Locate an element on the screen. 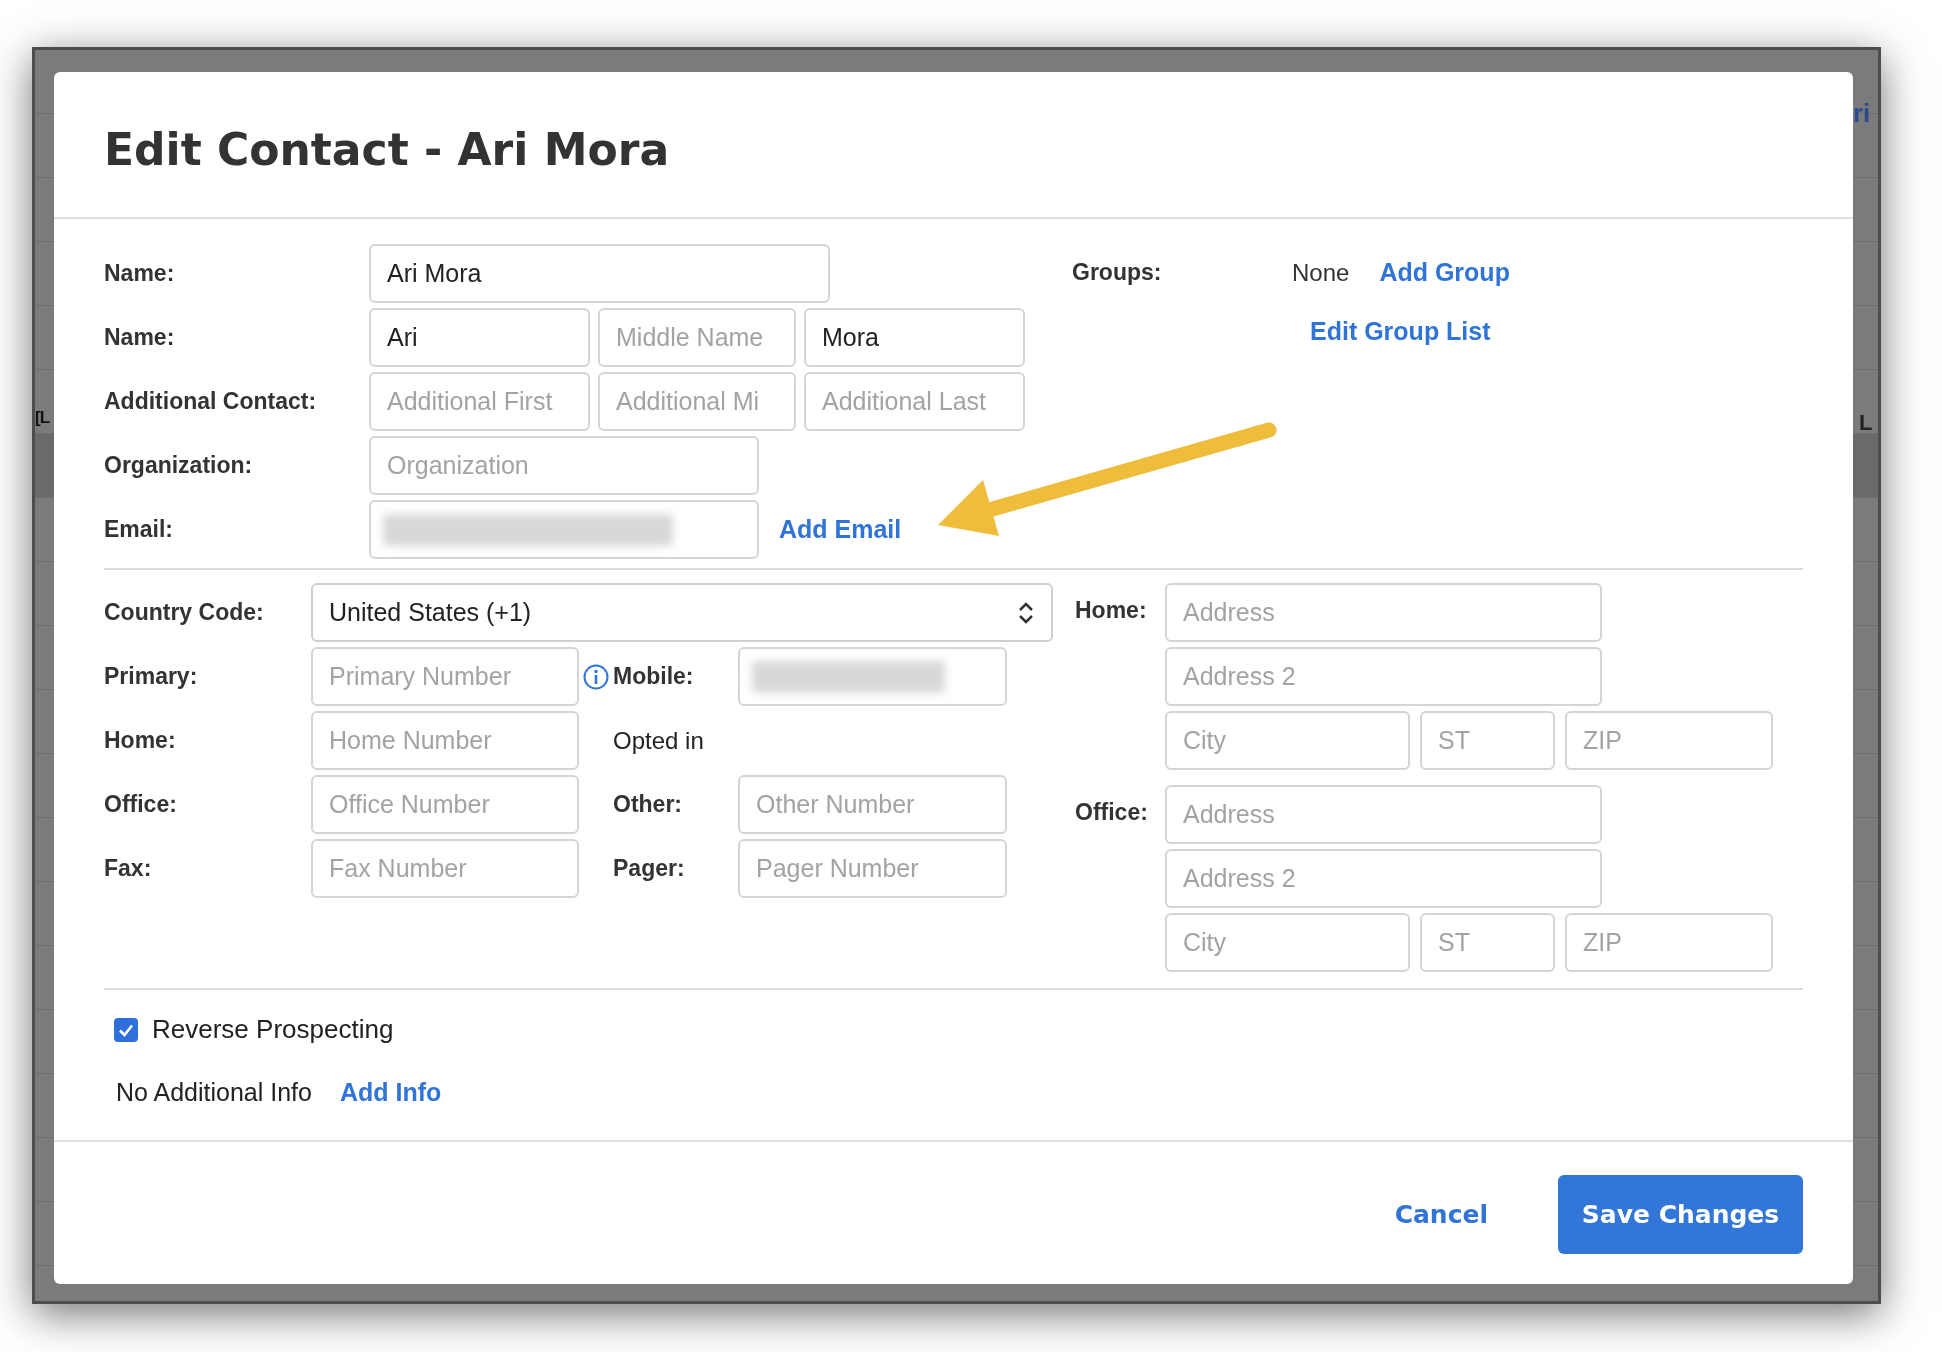 The height and width of the screenshot is (1352, 1942). checkbox-label: Reverse Prospecting is located at coordinates (273, 1029).